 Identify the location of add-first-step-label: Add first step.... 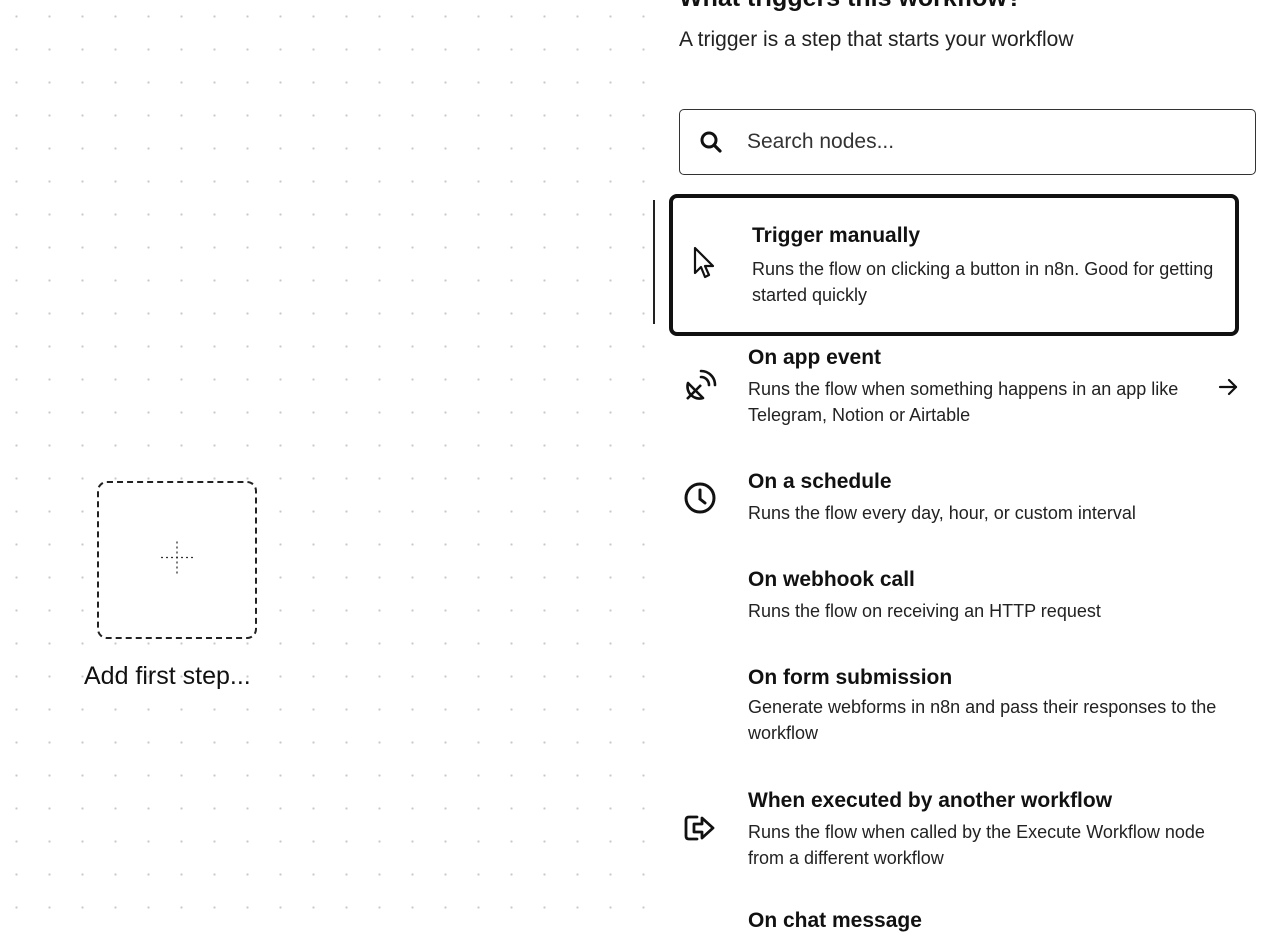
(167, 676).